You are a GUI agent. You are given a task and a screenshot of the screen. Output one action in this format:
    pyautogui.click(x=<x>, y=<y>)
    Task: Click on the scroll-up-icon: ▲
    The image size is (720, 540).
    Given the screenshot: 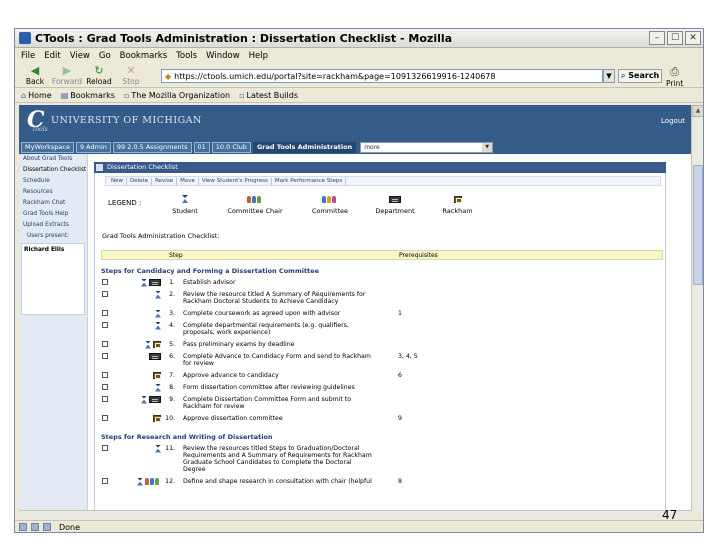 What is the action you would take?
    pyautogui.click(x=697, y=111)
    